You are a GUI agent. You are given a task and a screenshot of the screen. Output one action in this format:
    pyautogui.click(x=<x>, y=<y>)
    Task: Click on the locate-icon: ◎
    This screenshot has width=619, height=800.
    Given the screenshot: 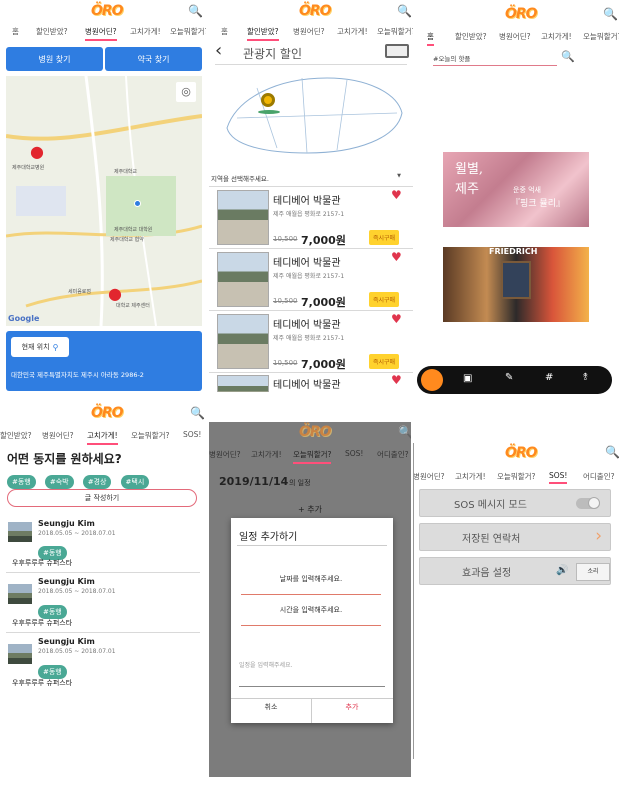 What is the action you would take?
    pyautogui.click(x=186, y=92)
    